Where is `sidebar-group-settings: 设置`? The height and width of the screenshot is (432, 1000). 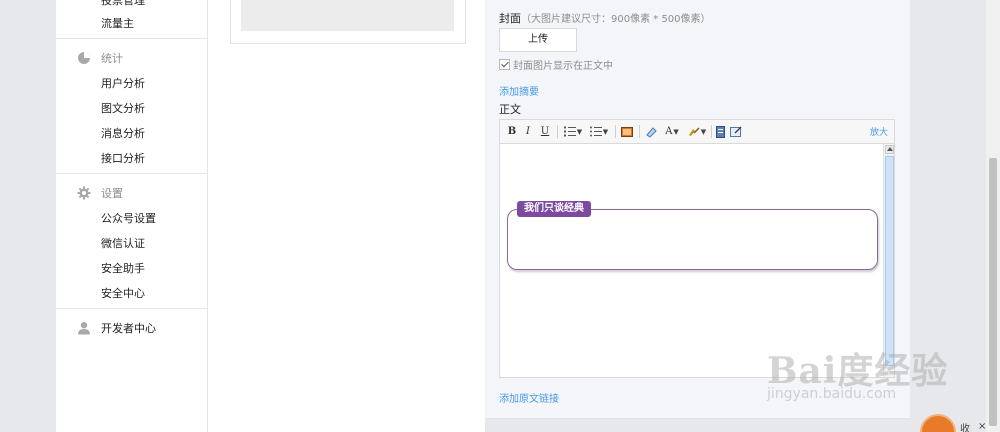
sidebar-group-settings: 设置 is located at coordinates (132, 193).